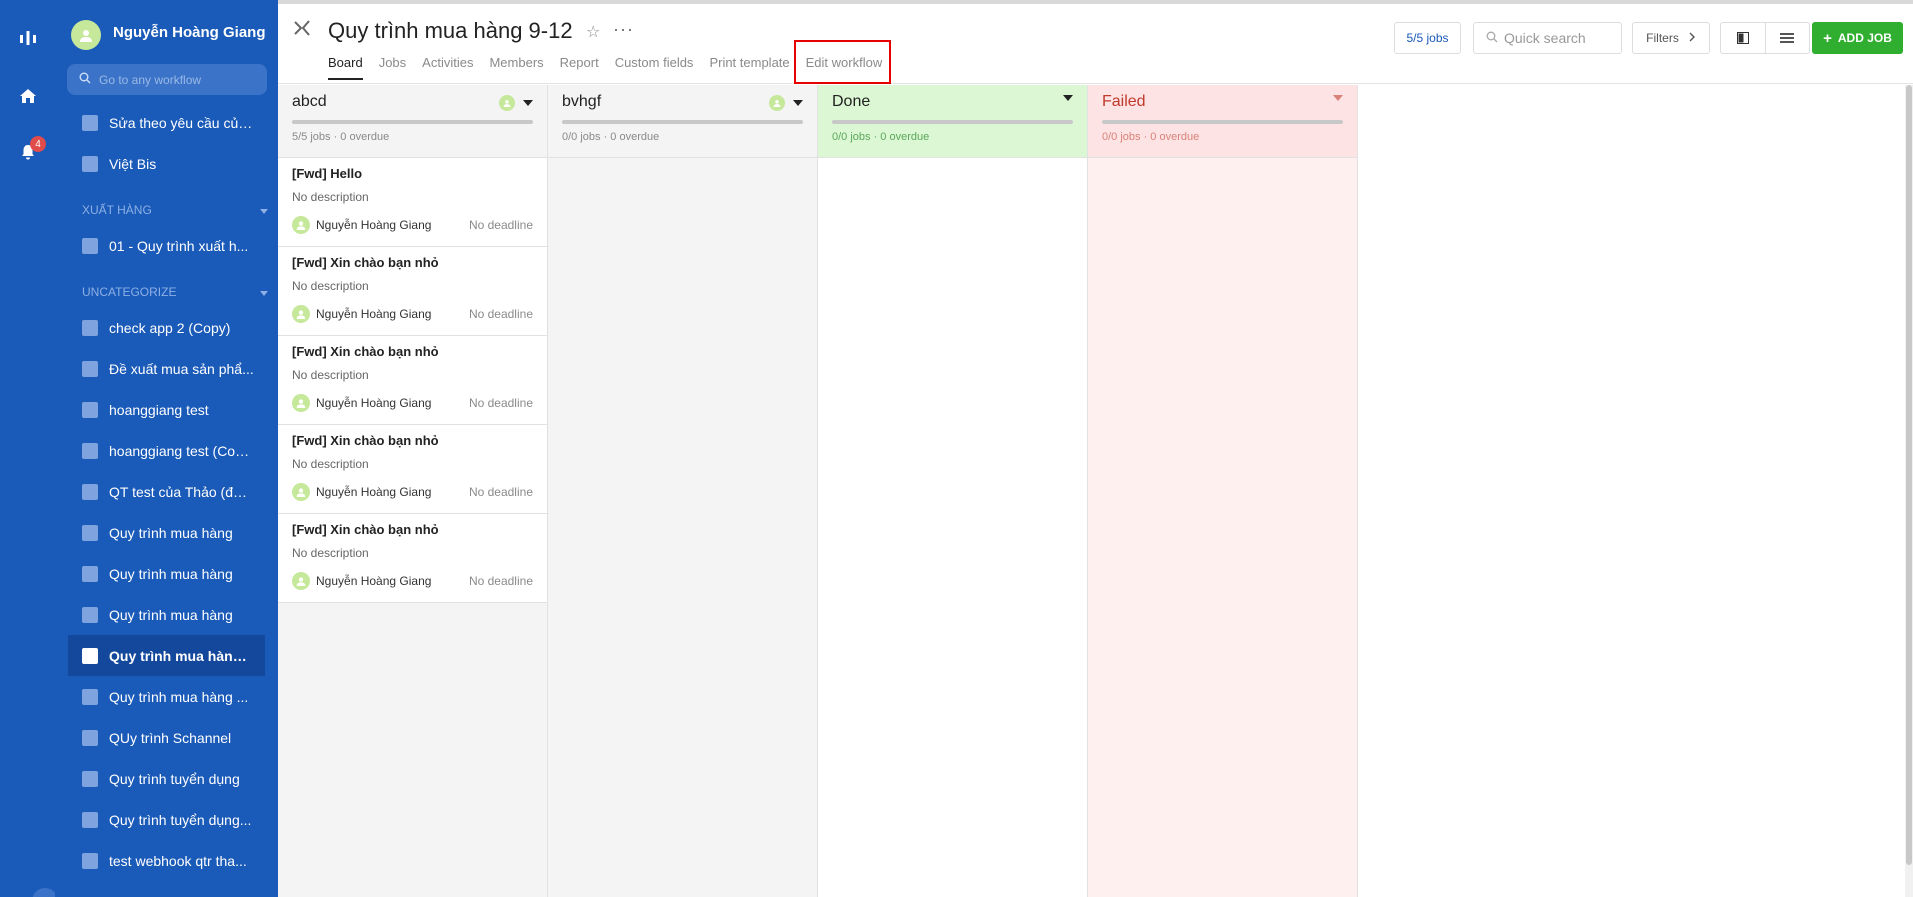 The width and height of the screenshot is (1913, 897). What do you see at coordinates (412, 581) in the screenshot?
I see `card-footer: Nguyễn Hoàng Giang No deadline` at bounding box center [412, 581].